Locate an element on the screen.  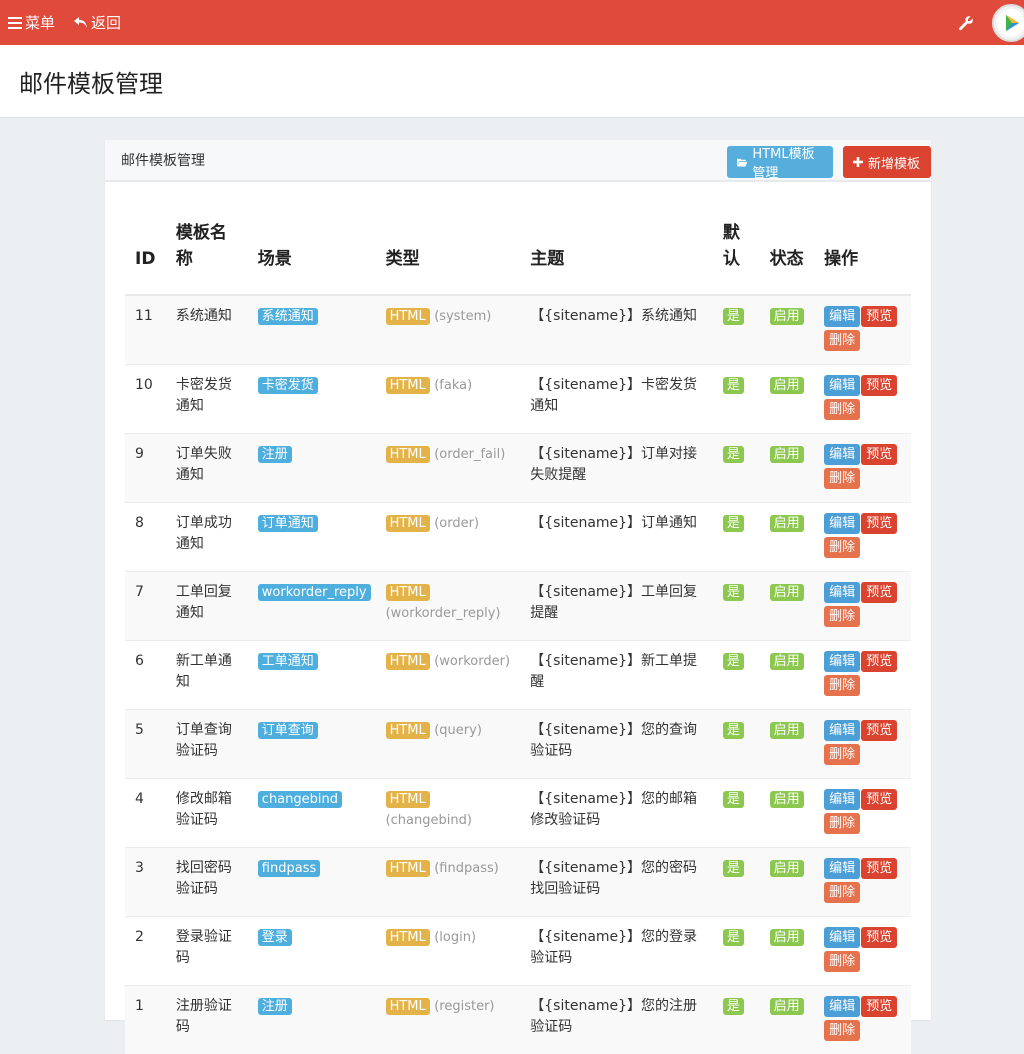
menu-label: 菜单 is located at coordinates (40, 22).